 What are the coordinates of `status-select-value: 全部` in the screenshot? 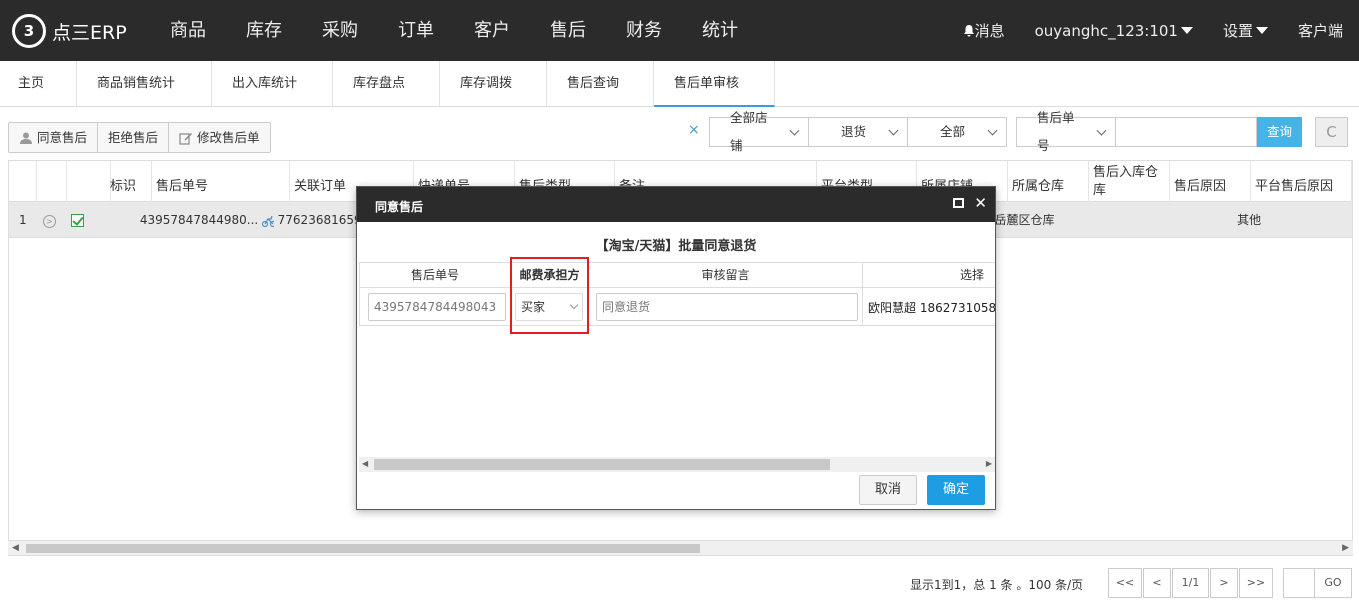 It's located at (953, 131).